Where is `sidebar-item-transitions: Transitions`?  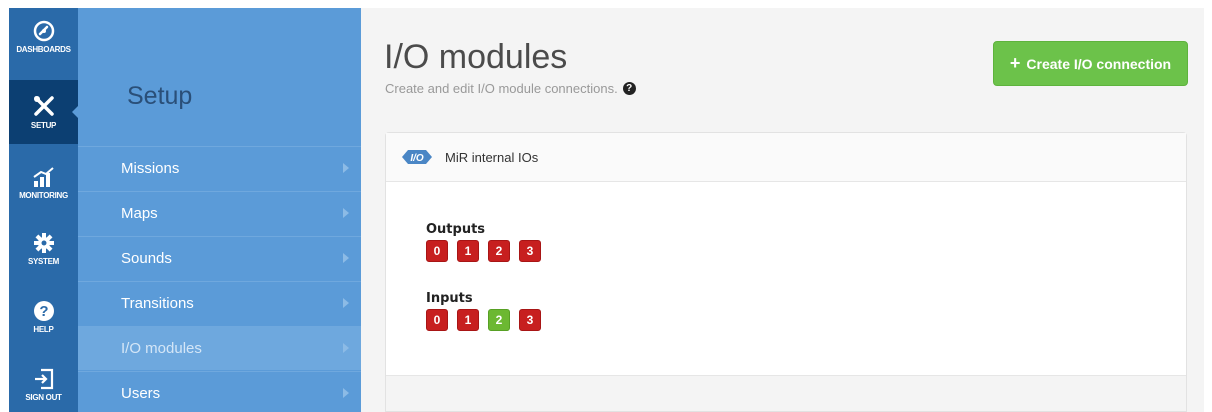 sidebar-item-transitions: Transitions is located at coordinates (219, 303).